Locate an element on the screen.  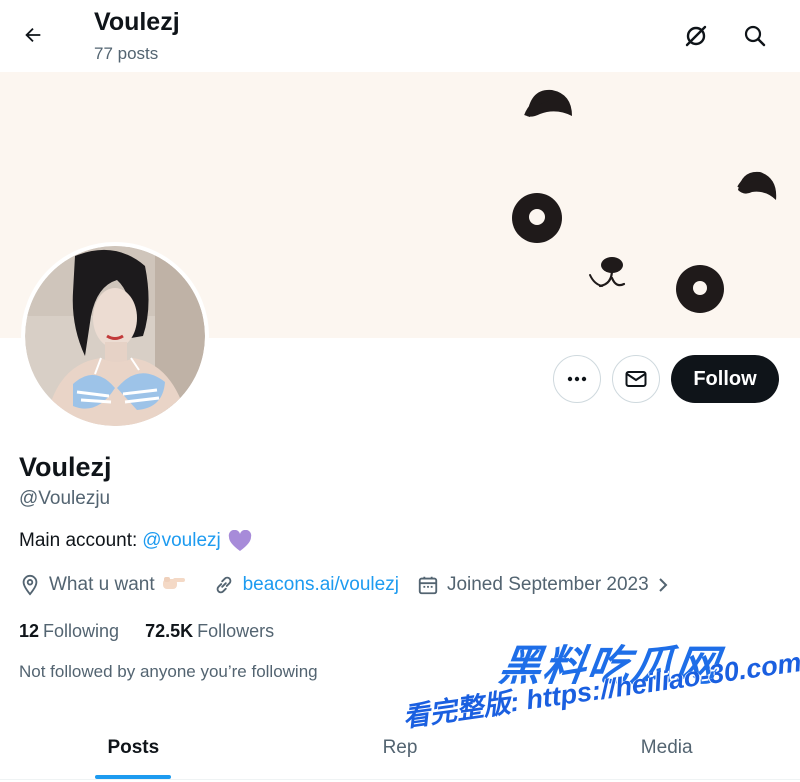
pointing-finger-icon is located at coordinates (178, 585).